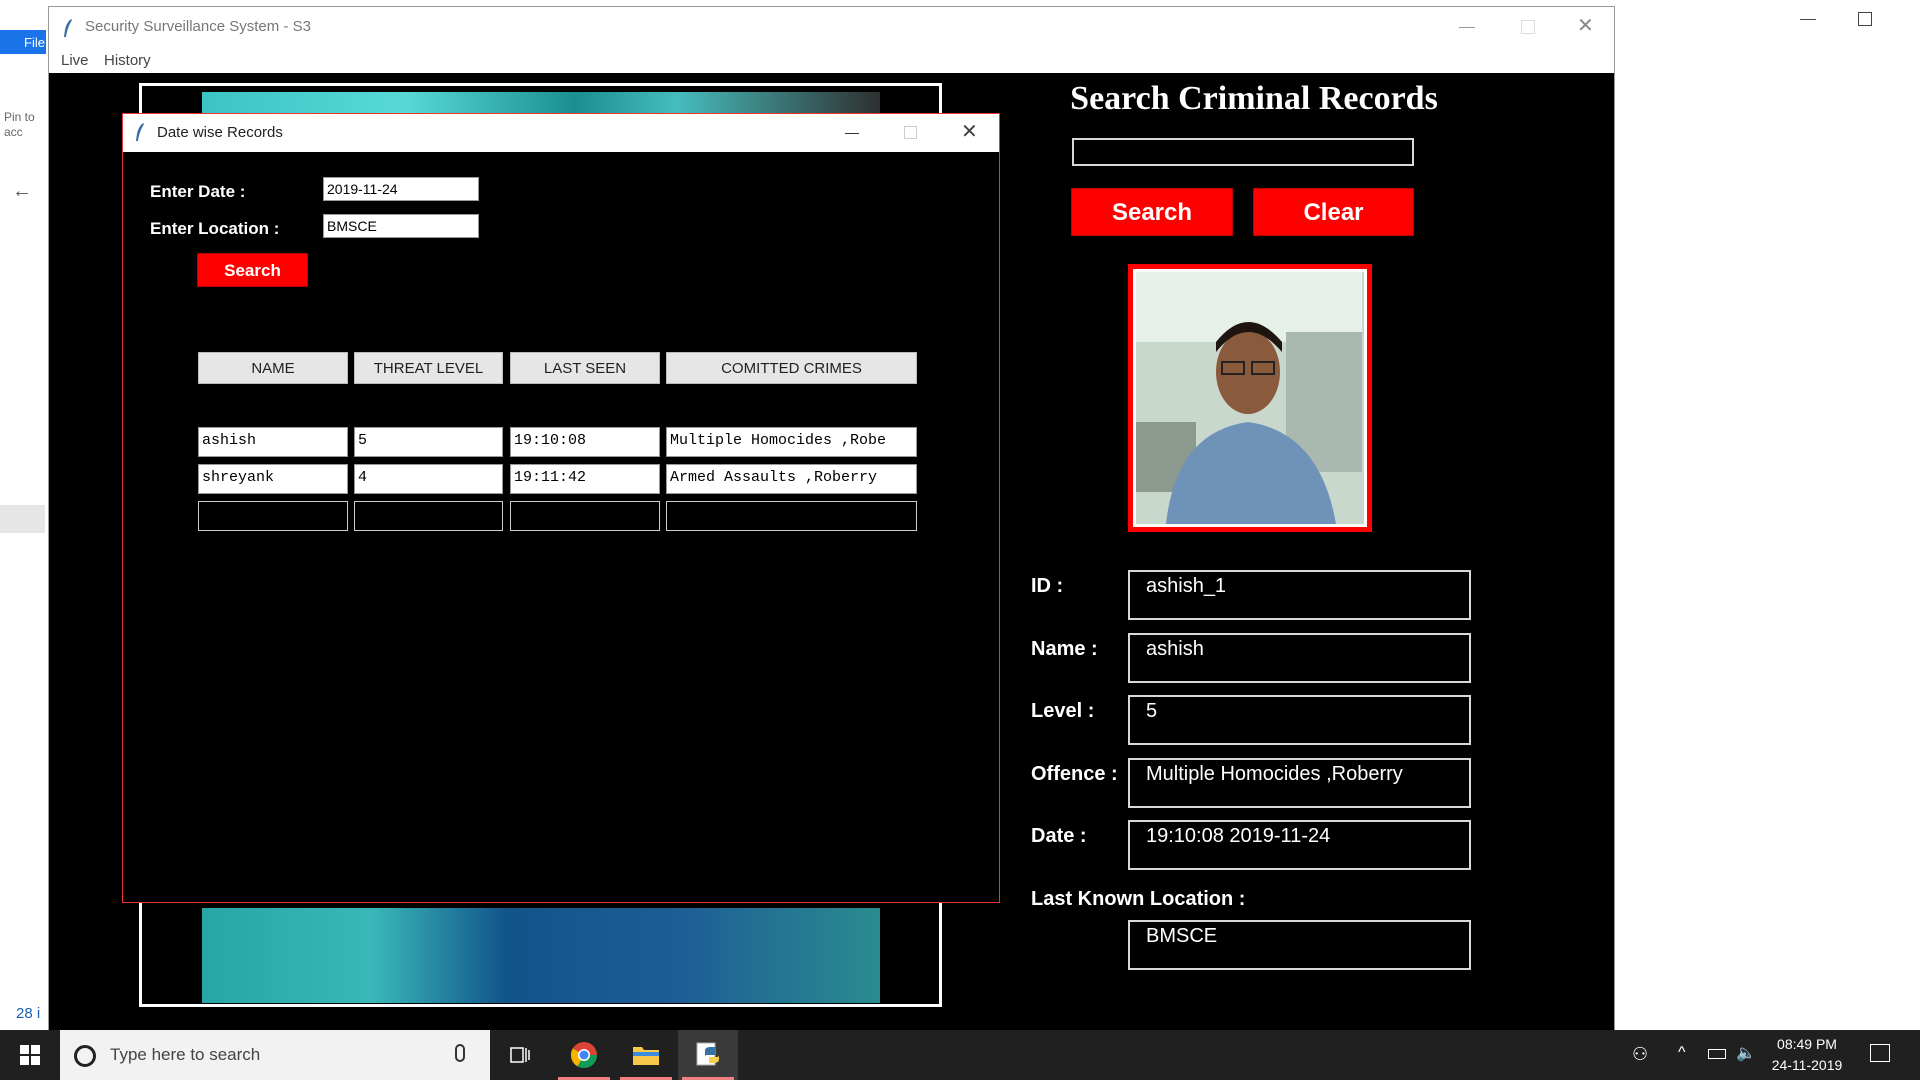  What do you see at coordinates (1299, 945) in the screenshot?
I see `location-field: BMSCE` at bounding box center [1299, 945].